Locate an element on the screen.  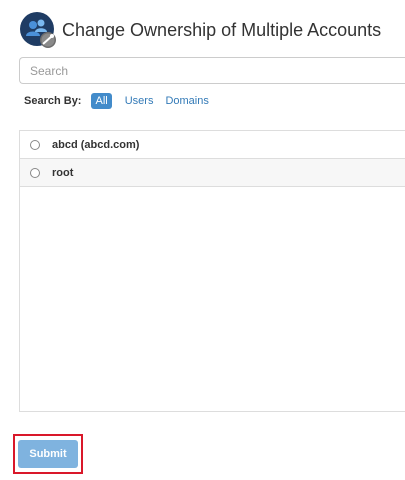
search-by-filters: Search By: All Users Domains is located at coordinates (122, 101).